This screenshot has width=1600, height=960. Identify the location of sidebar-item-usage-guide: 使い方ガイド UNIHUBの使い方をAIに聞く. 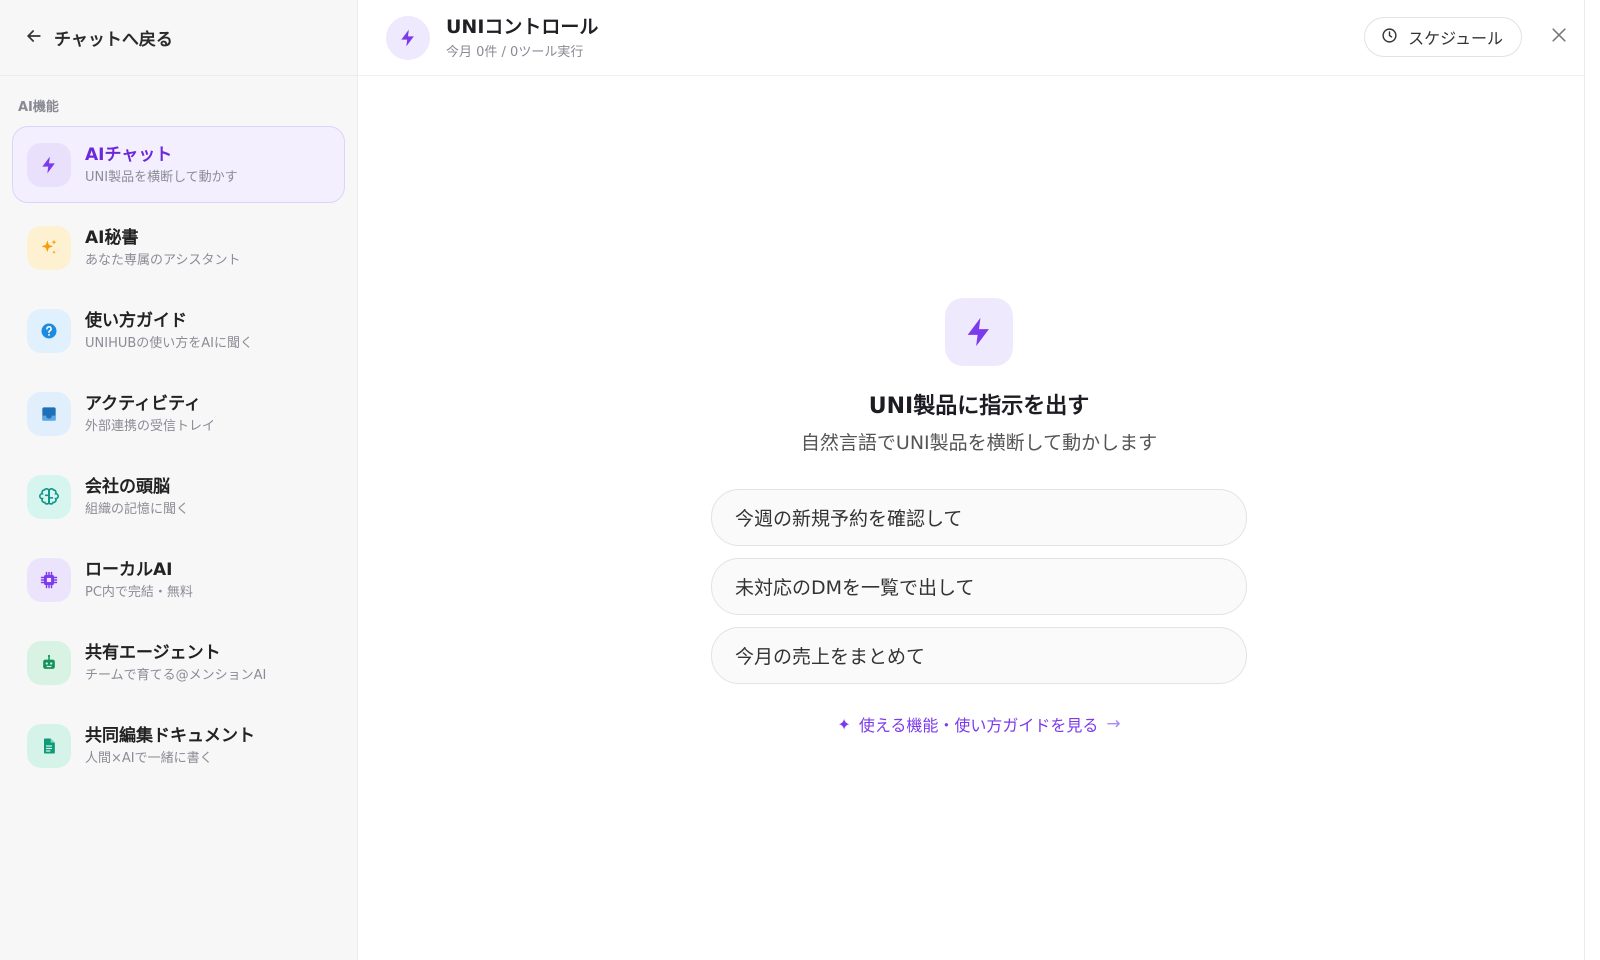
(178, 330).